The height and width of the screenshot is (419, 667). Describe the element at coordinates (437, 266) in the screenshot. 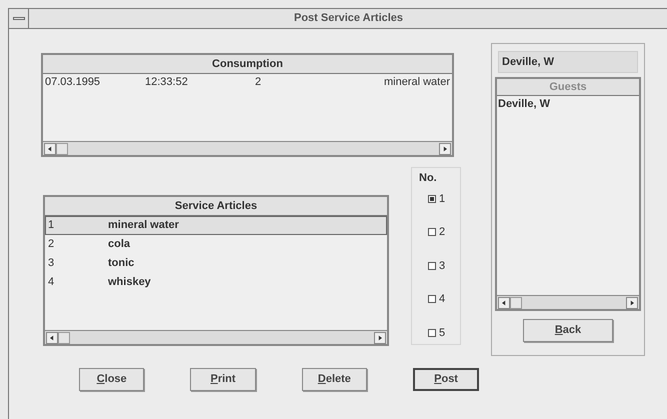

I see `quantity-radio: 3` at that location.